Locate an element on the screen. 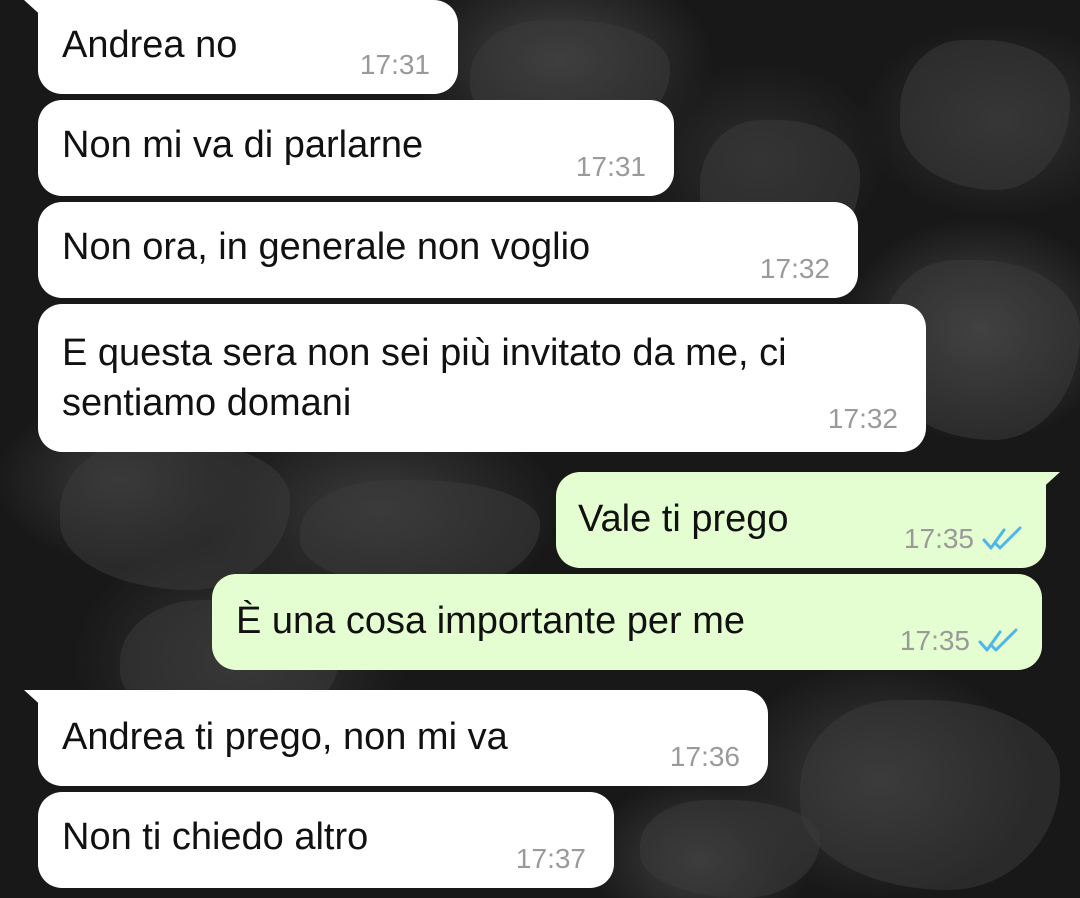  message-text: Vale ti prego is located at coordinates (683, 519).